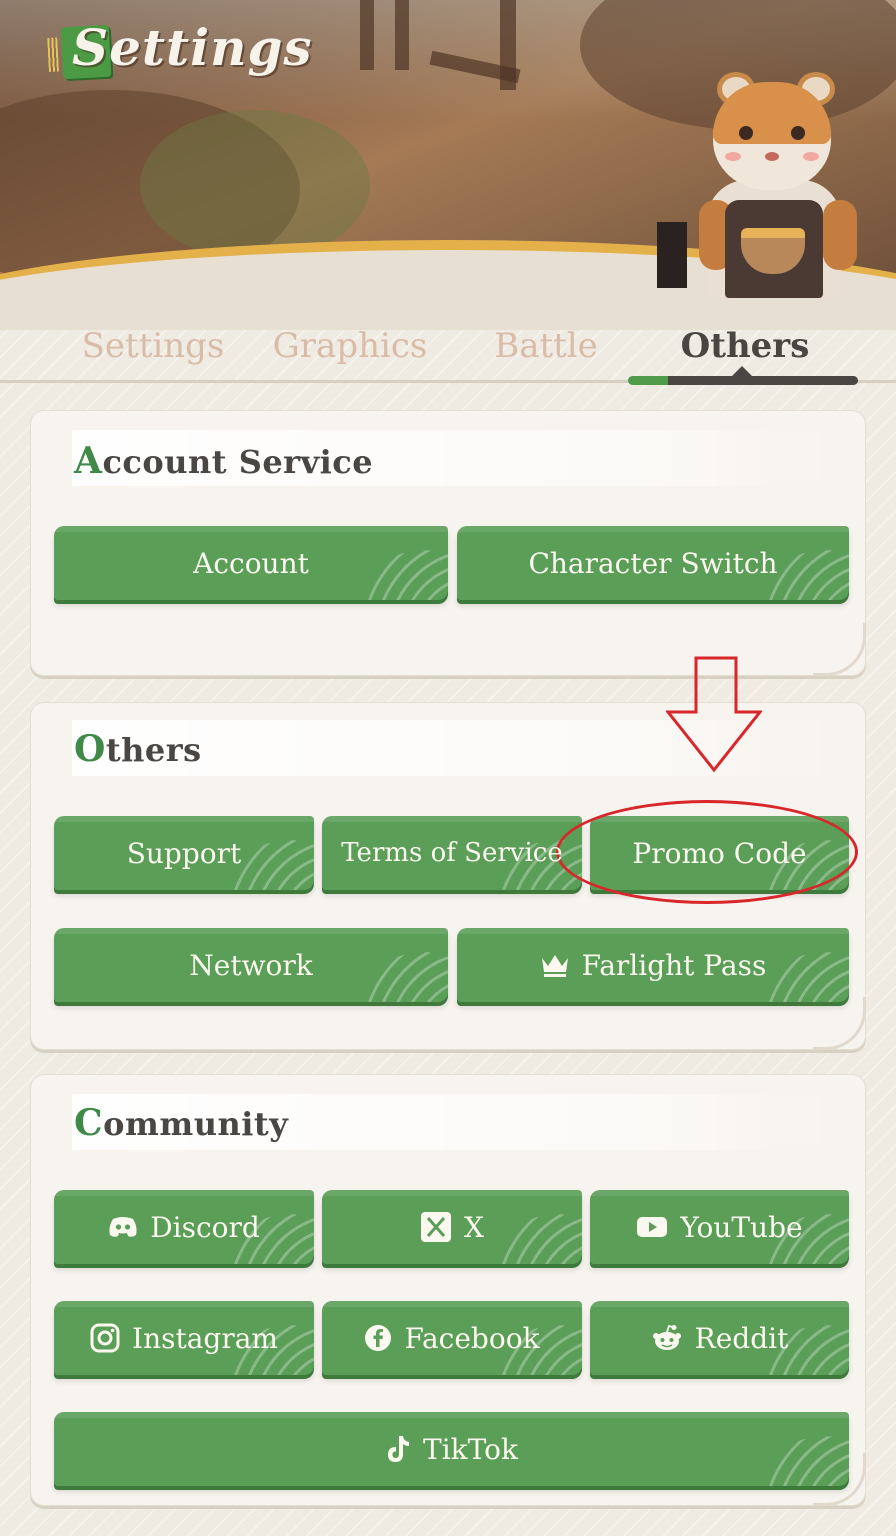 Image resolution: width=896 pixels, height=1536 pixels. I want to click on network-button: Network, so click(251, 965).